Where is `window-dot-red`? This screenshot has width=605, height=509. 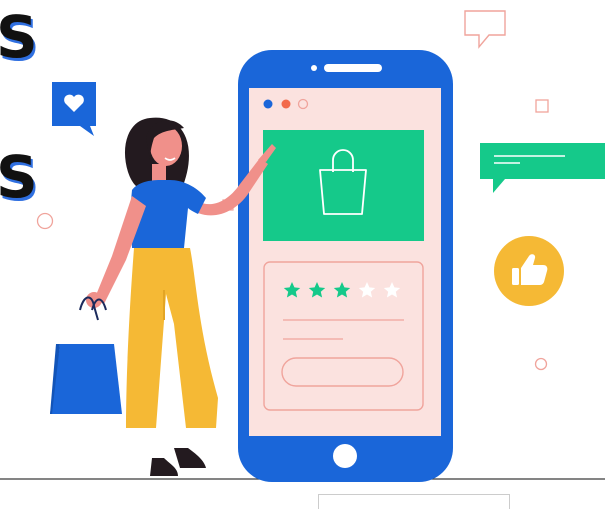 window-dot-red is located at coordinates (286, 104).